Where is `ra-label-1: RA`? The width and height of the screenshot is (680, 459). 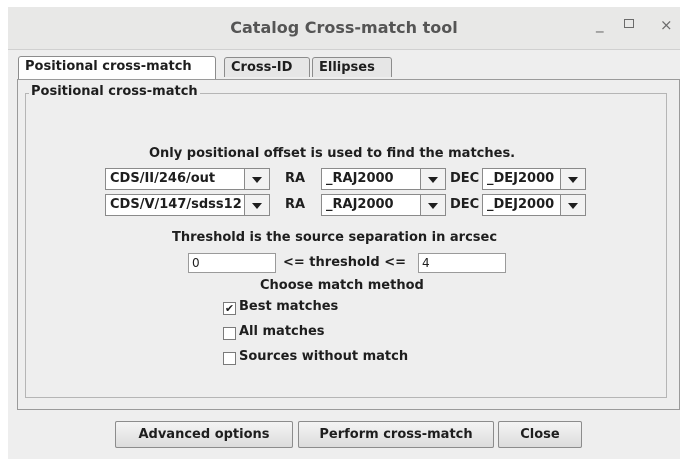
ra-label-1: RA is located at coordinates (295, 178).